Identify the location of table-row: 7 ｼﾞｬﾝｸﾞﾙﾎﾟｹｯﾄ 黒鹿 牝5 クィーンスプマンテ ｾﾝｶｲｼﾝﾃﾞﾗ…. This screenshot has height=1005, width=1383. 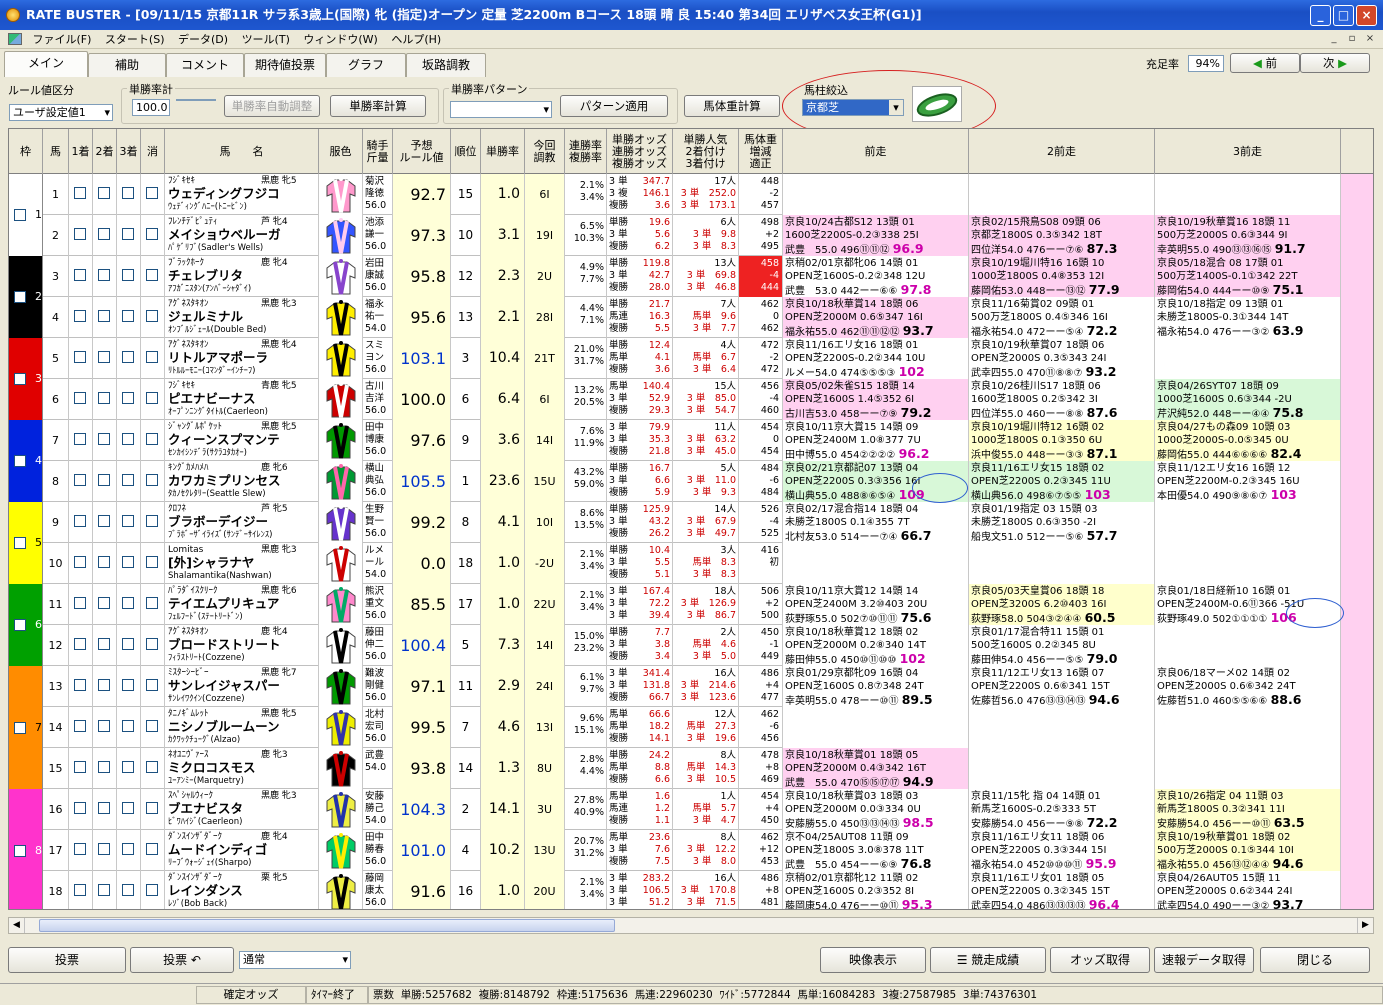
(708, 440).